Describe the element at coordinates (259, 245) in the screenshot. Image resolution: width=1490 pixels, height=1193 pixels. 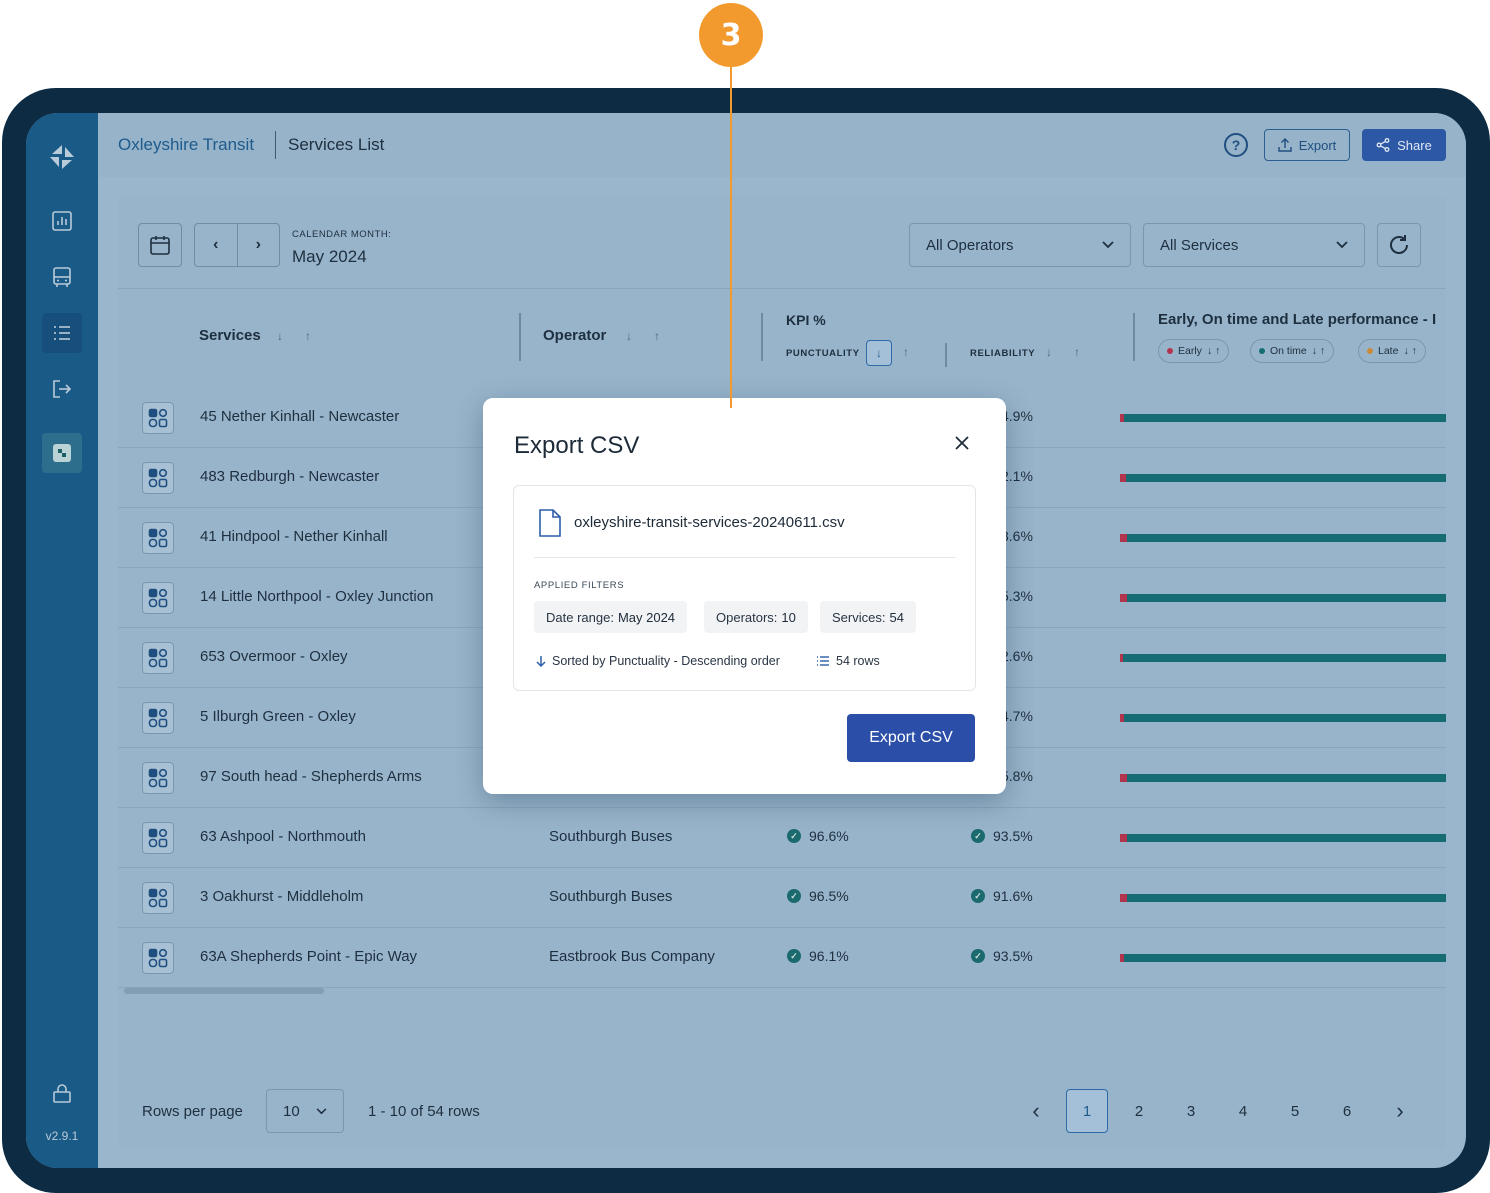
I see `next-month-button: ›` at that location.